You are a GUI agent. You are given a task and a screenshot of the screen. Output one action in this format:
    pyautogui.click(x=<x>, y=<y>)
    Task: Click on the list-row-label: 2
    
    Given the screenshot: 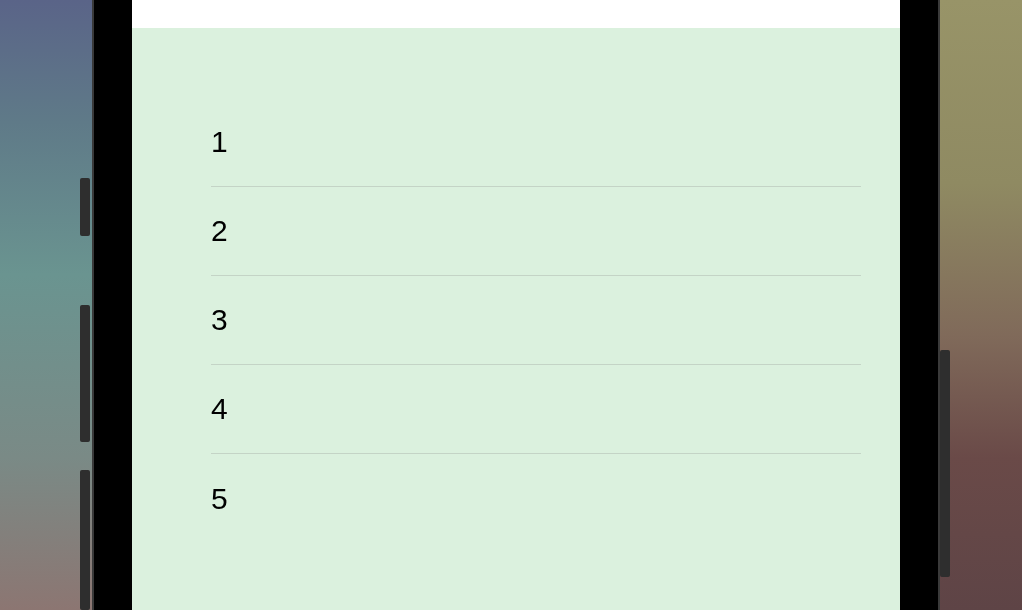 What is the action you would take?
    pyautogui.click(x=219, y=231)
    